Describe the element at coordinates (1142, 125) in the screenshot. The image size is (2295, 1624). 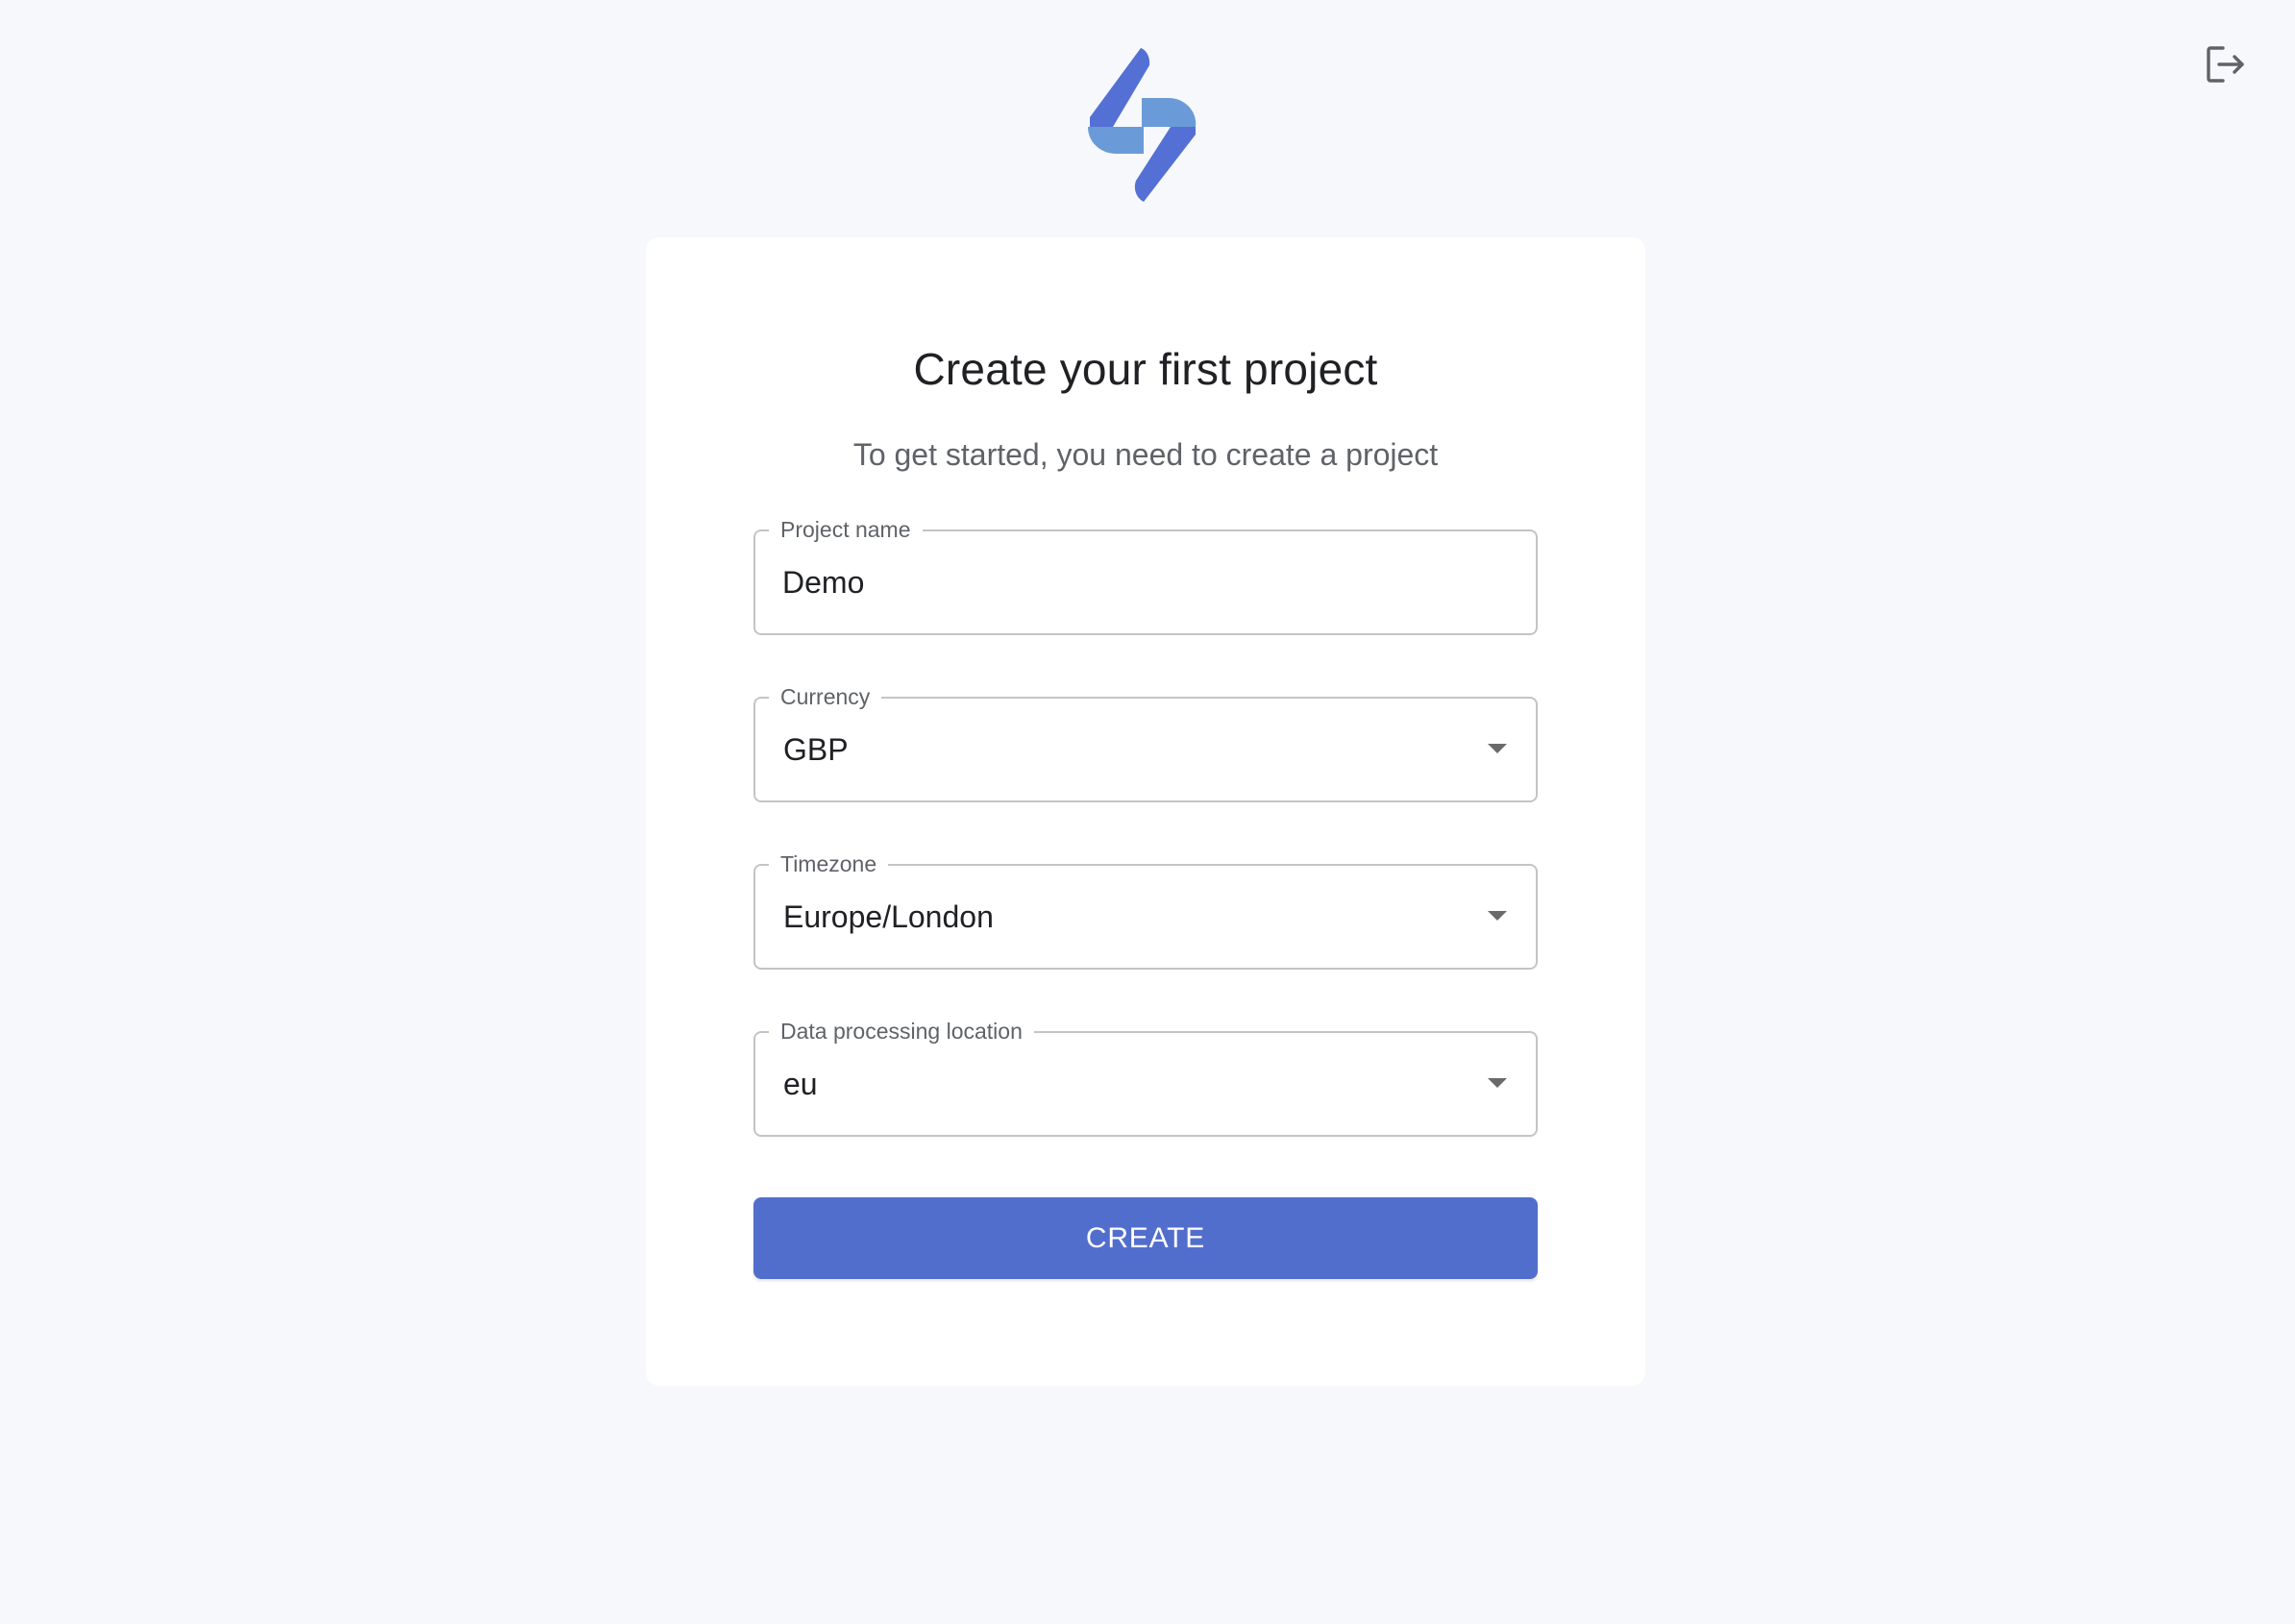
I see `brand-logo-icon` at that location.